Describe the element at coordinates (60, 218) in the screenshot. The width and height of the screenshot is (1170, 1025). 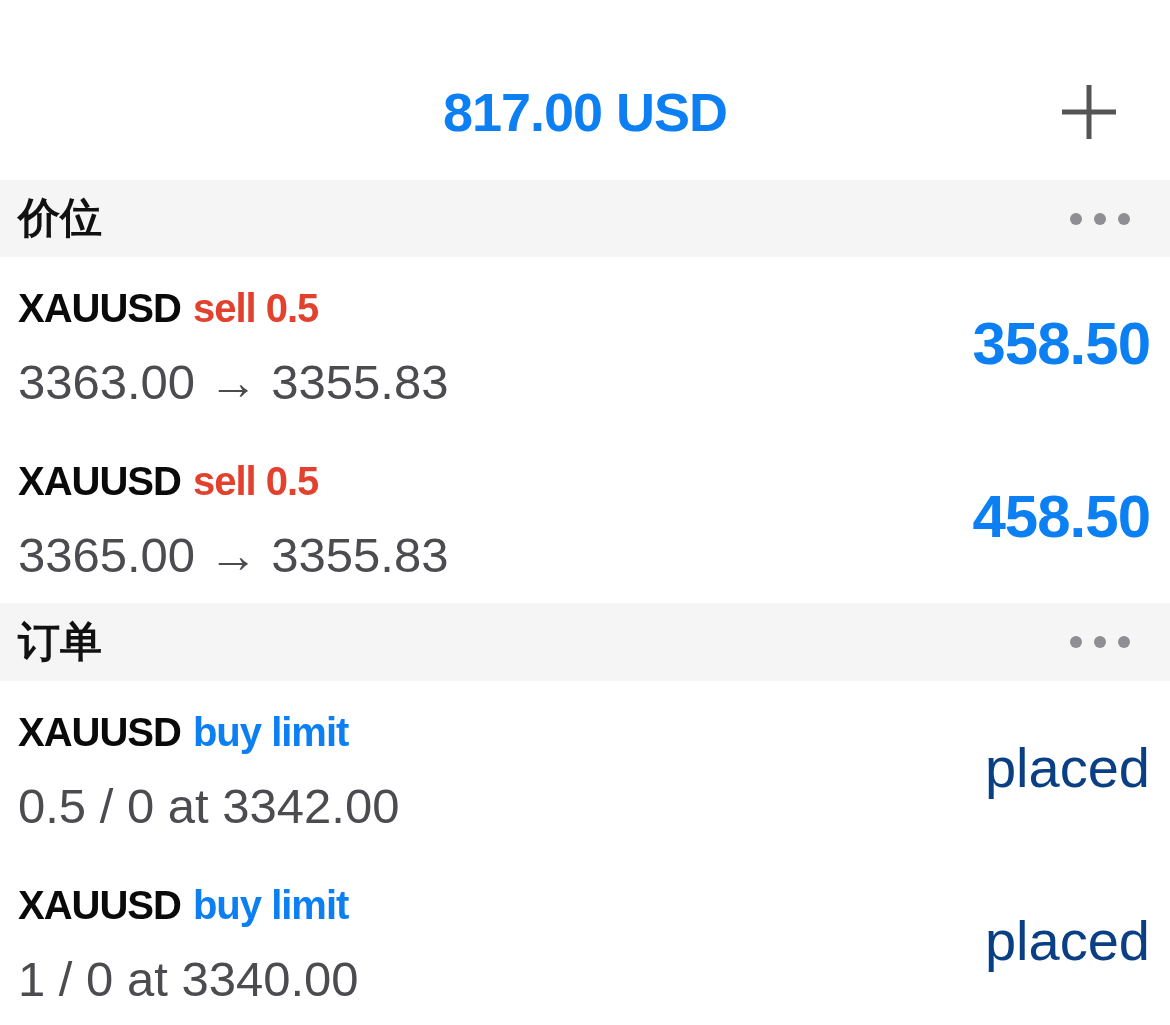
I see `section-title: 价位` at that location.